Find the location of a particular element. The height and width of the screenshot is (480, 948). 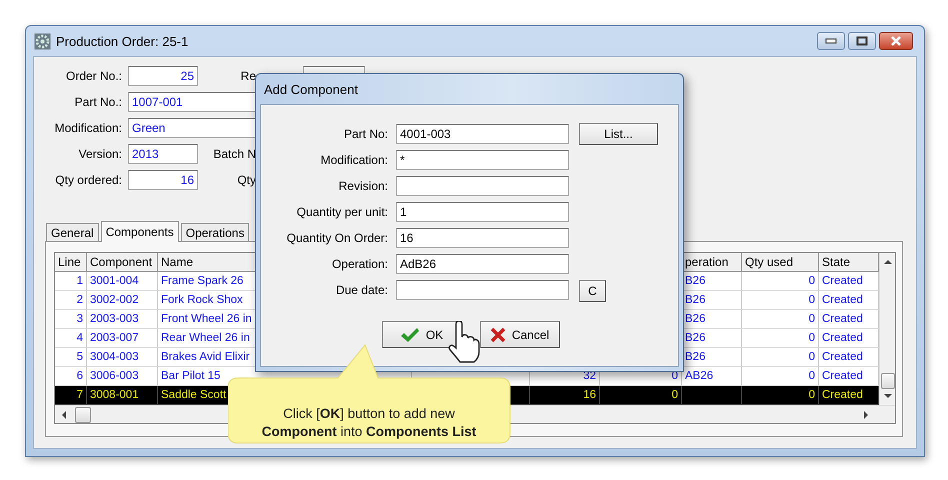

tooltip-text: Click [OK] button to add new Component into Components List is located at coordinates (369, 423).